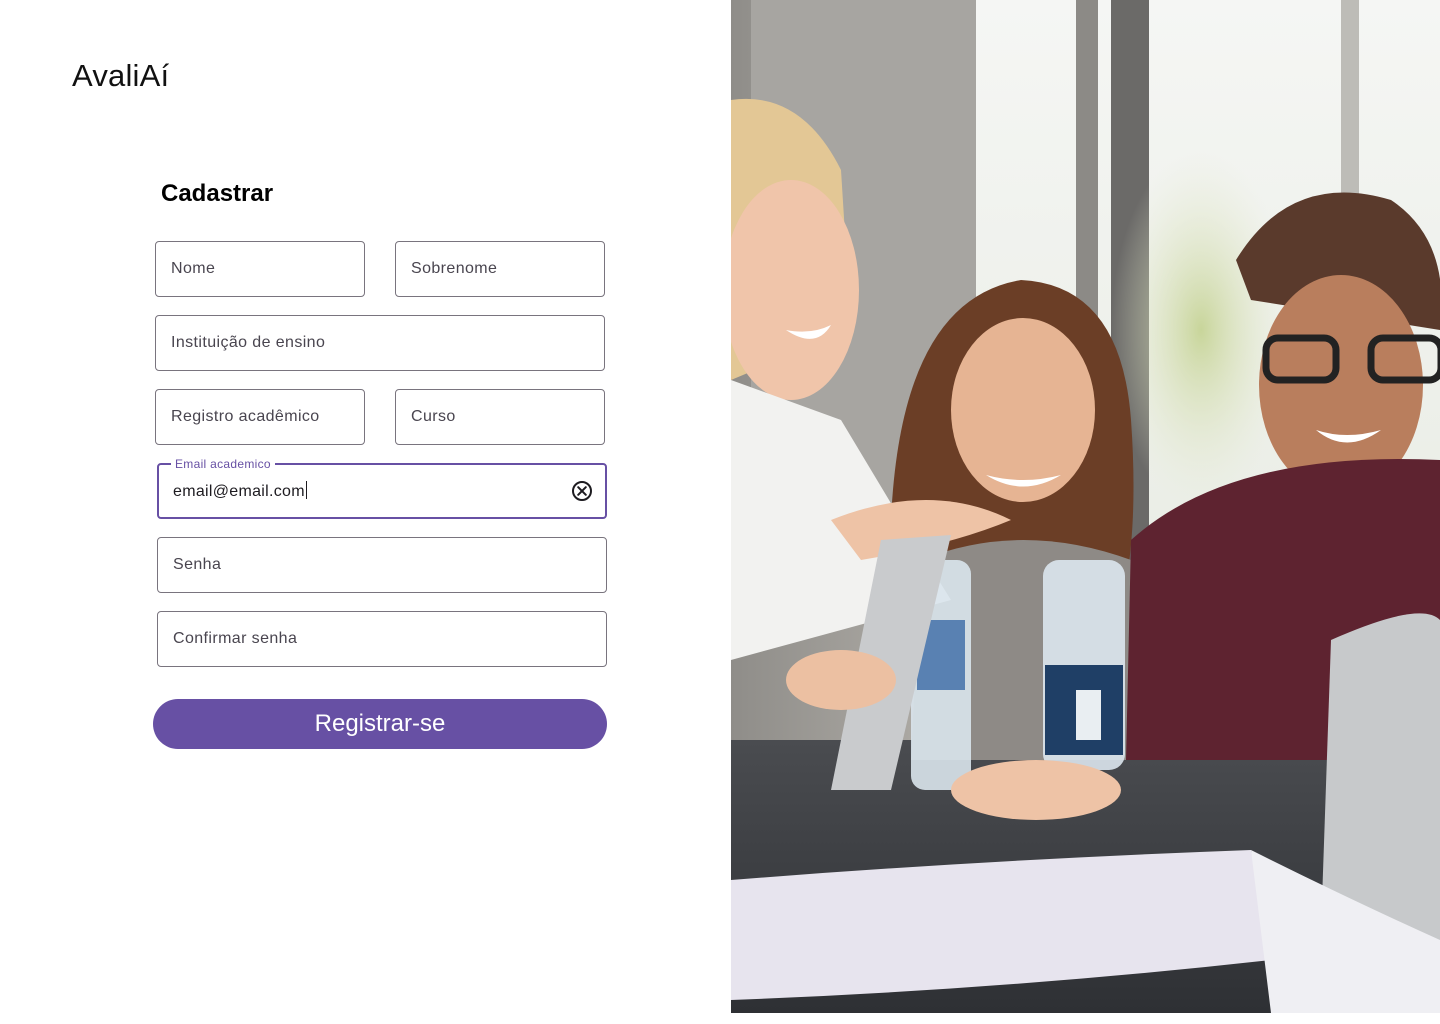  I want to click on app-logo: AvaliAí, so click(121, 75).